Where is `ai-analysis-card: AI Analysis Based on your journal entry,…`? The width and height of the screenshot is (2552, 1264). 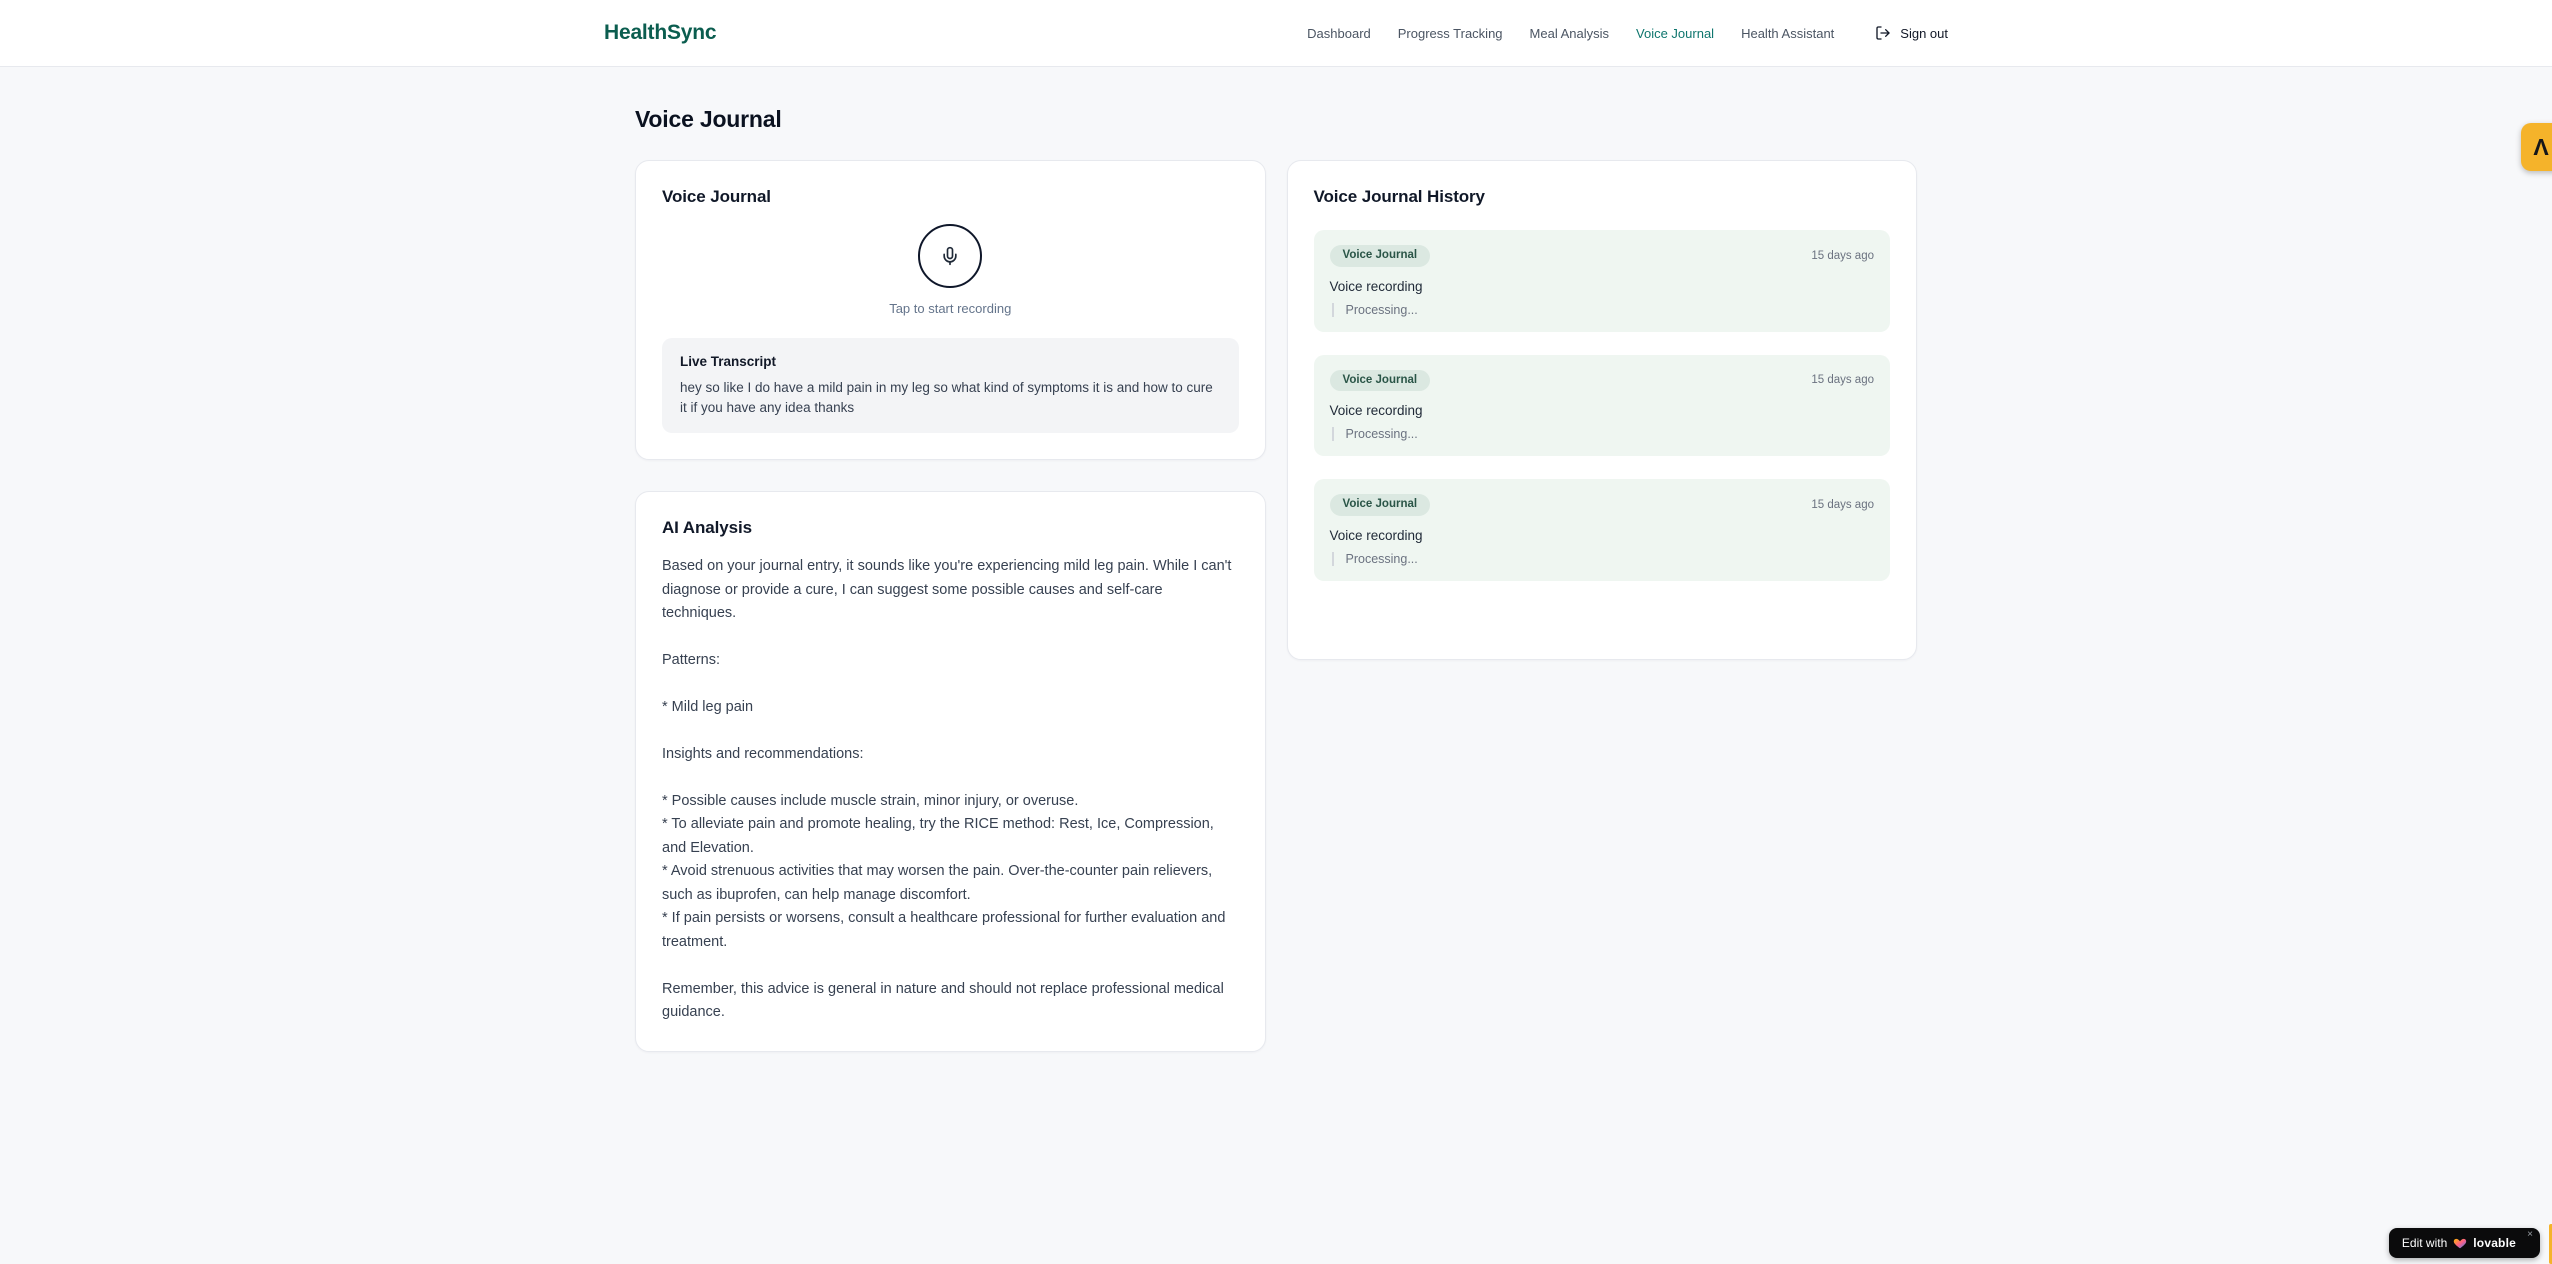
ai-analysis-card: AI Analysis Based on your journal entry,… is located at coordinates (950, 771).